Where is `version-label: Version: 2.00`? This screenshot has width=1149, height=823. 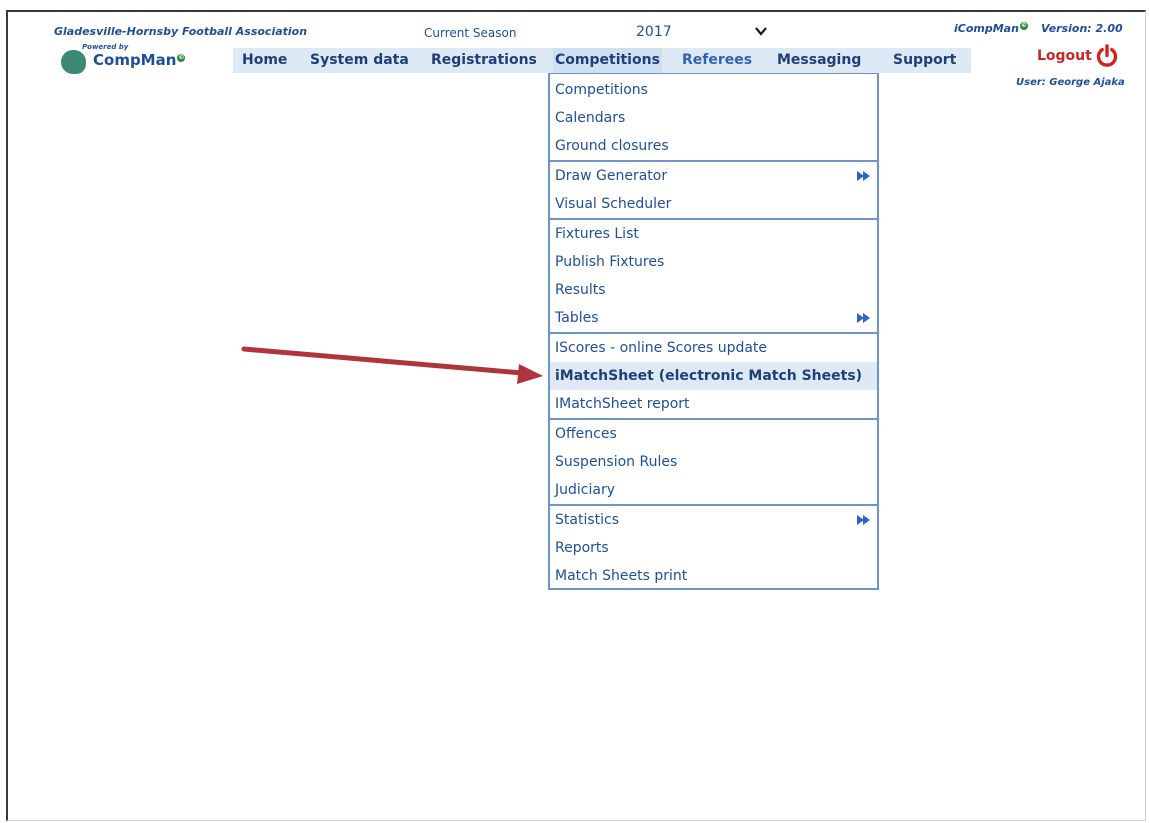
version-label: Version: 2.00 is located at coordinates (1082, 28).